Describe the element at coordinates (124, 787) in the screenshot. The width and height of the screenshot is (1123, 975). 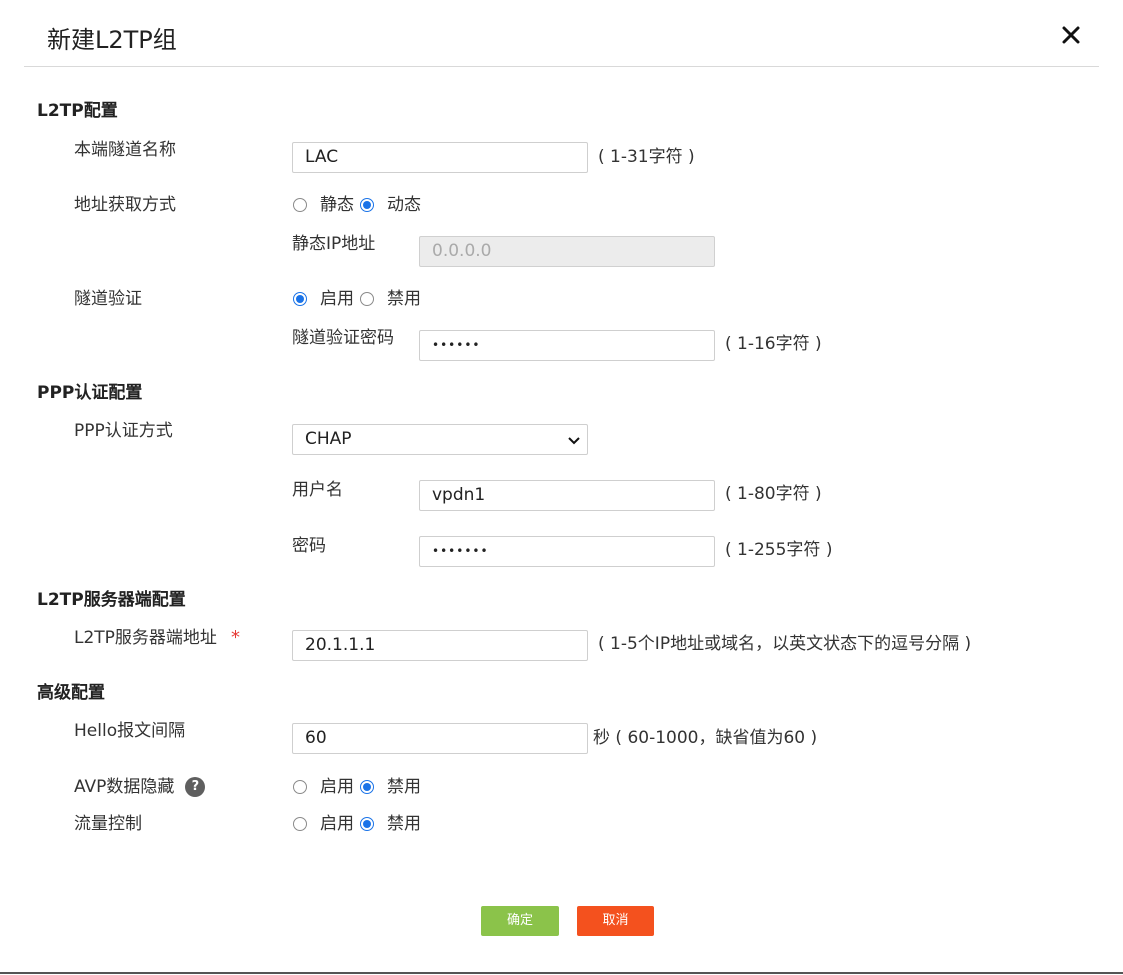
I see `avp-hiding-label-text: AVP数据隐藏` at that location.